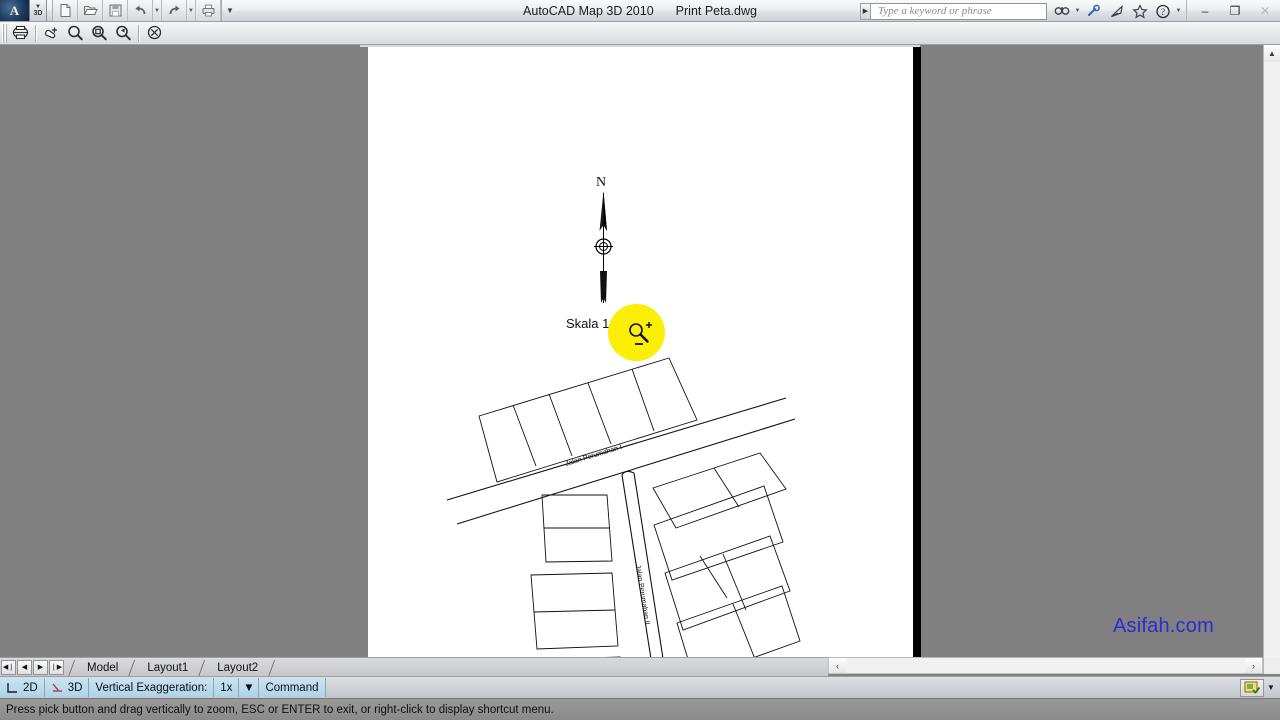 This screenshot has height=720, width=1280. What do you see at coordinates (75, 33) in the screenshot?
I see `zoom-realtime-icon` at bounding box center [75, 33].